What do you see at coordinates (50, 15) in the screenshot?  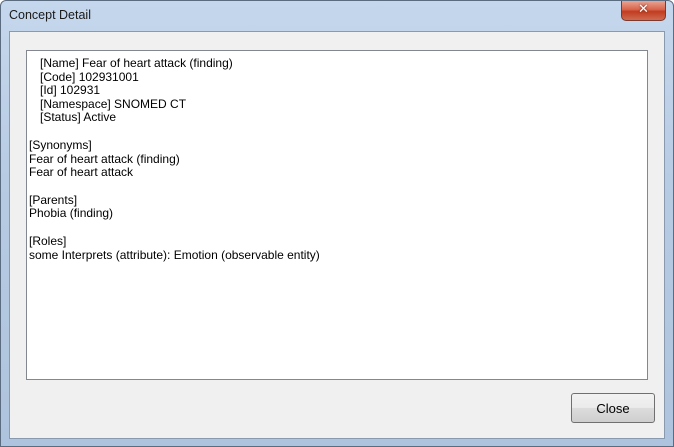 I see `window-title: Concept Detail` at bounding box center [50, 15].